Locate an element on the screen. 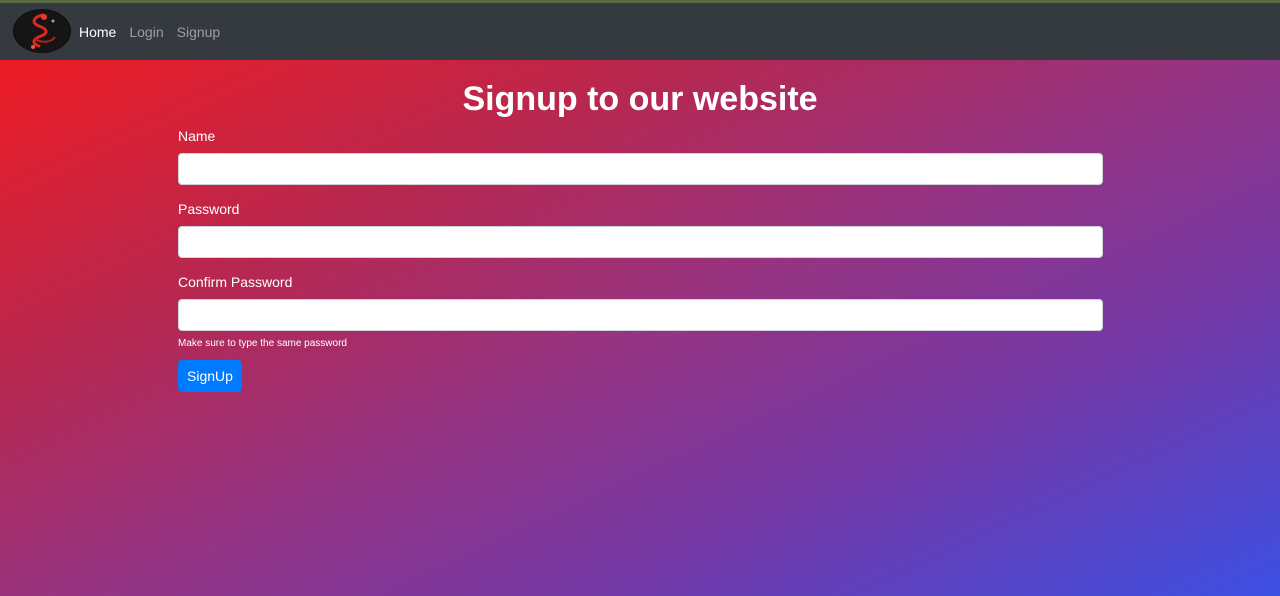  nav-signup-link: Signup is located at coordinates (199, 32).